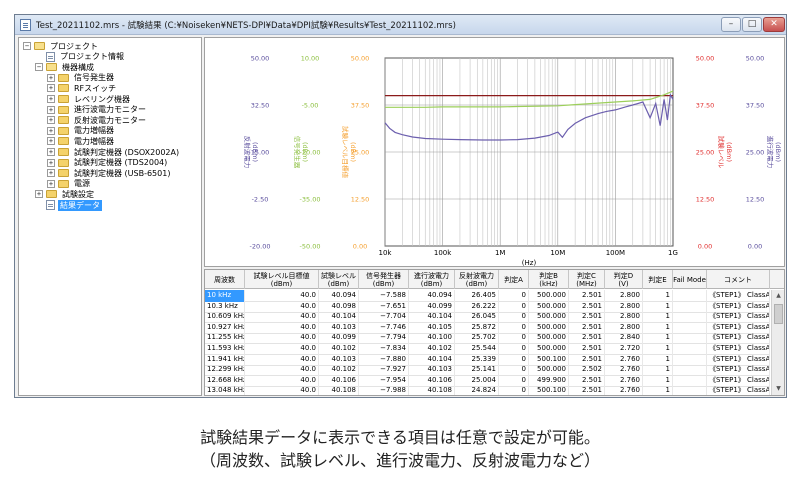  What do you see at coordinates (755, 153) in the screenshot?
I see `y-tick-label: 25.00` at bounding box center [755, 153].